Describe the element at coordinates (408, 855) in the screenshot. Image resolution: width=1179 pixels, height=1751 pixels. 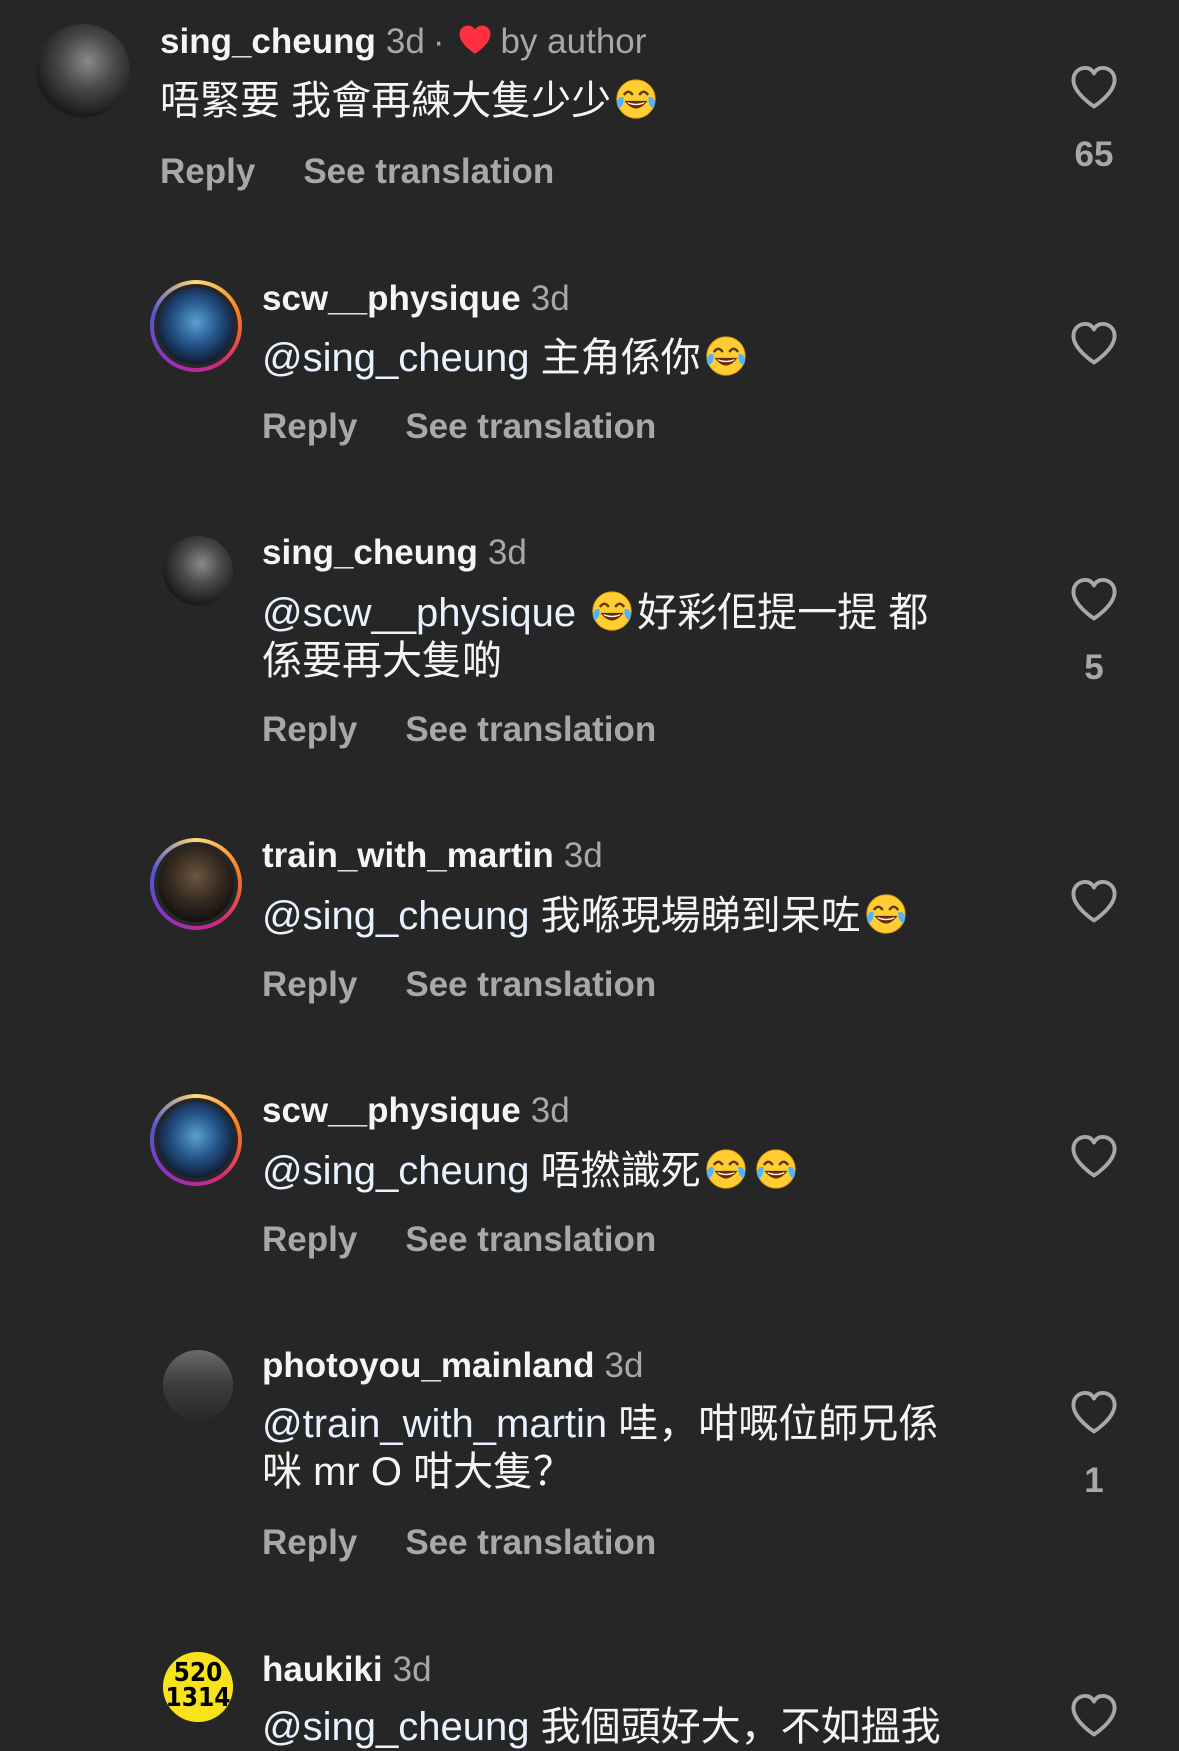
I see `username: train_with_martin` at that location.